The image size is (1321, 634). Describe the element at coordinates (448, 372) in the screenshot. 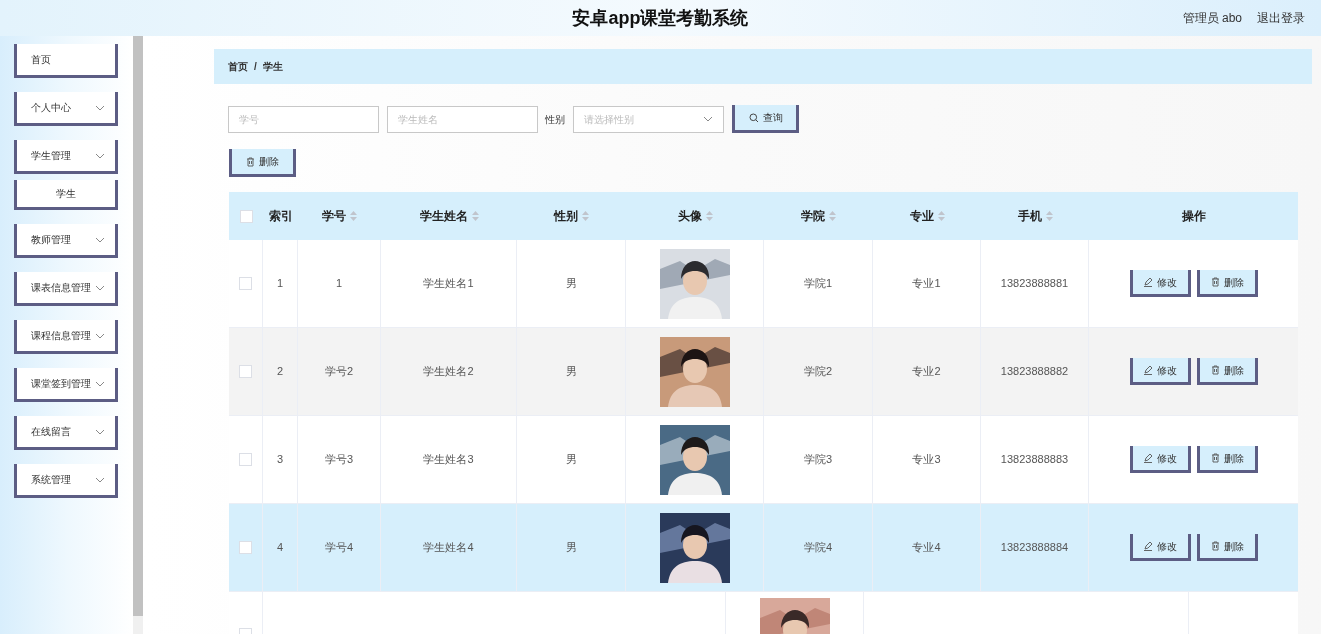

I see `table-cell-text: 学生姓名2` at that location.